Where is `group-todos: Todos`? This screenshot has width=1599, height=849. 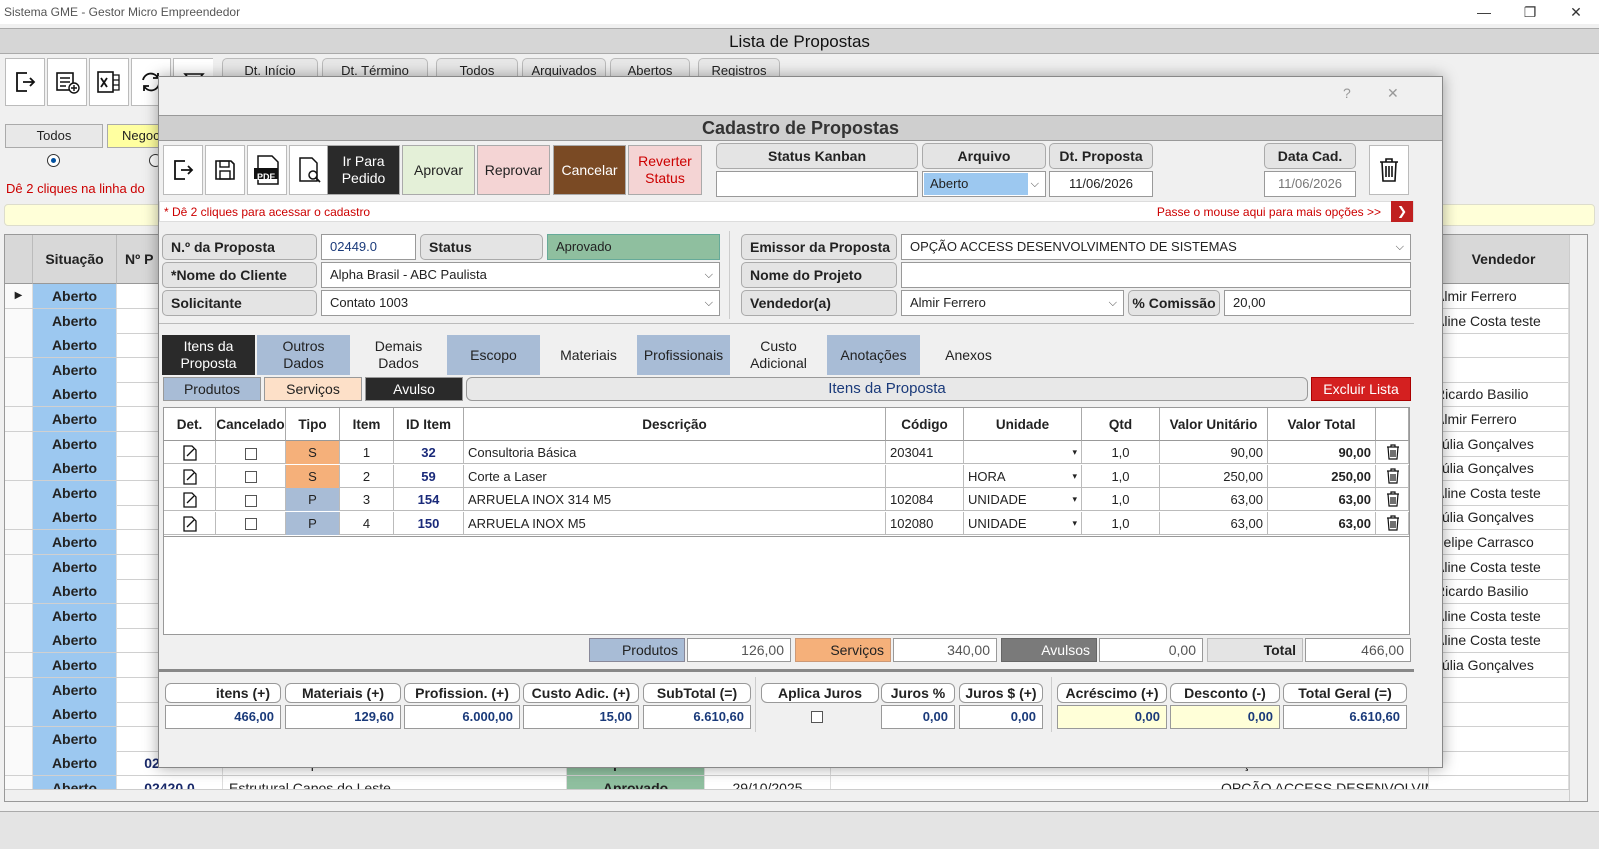 group-todos: Todos is located at coordinates (54, 136).